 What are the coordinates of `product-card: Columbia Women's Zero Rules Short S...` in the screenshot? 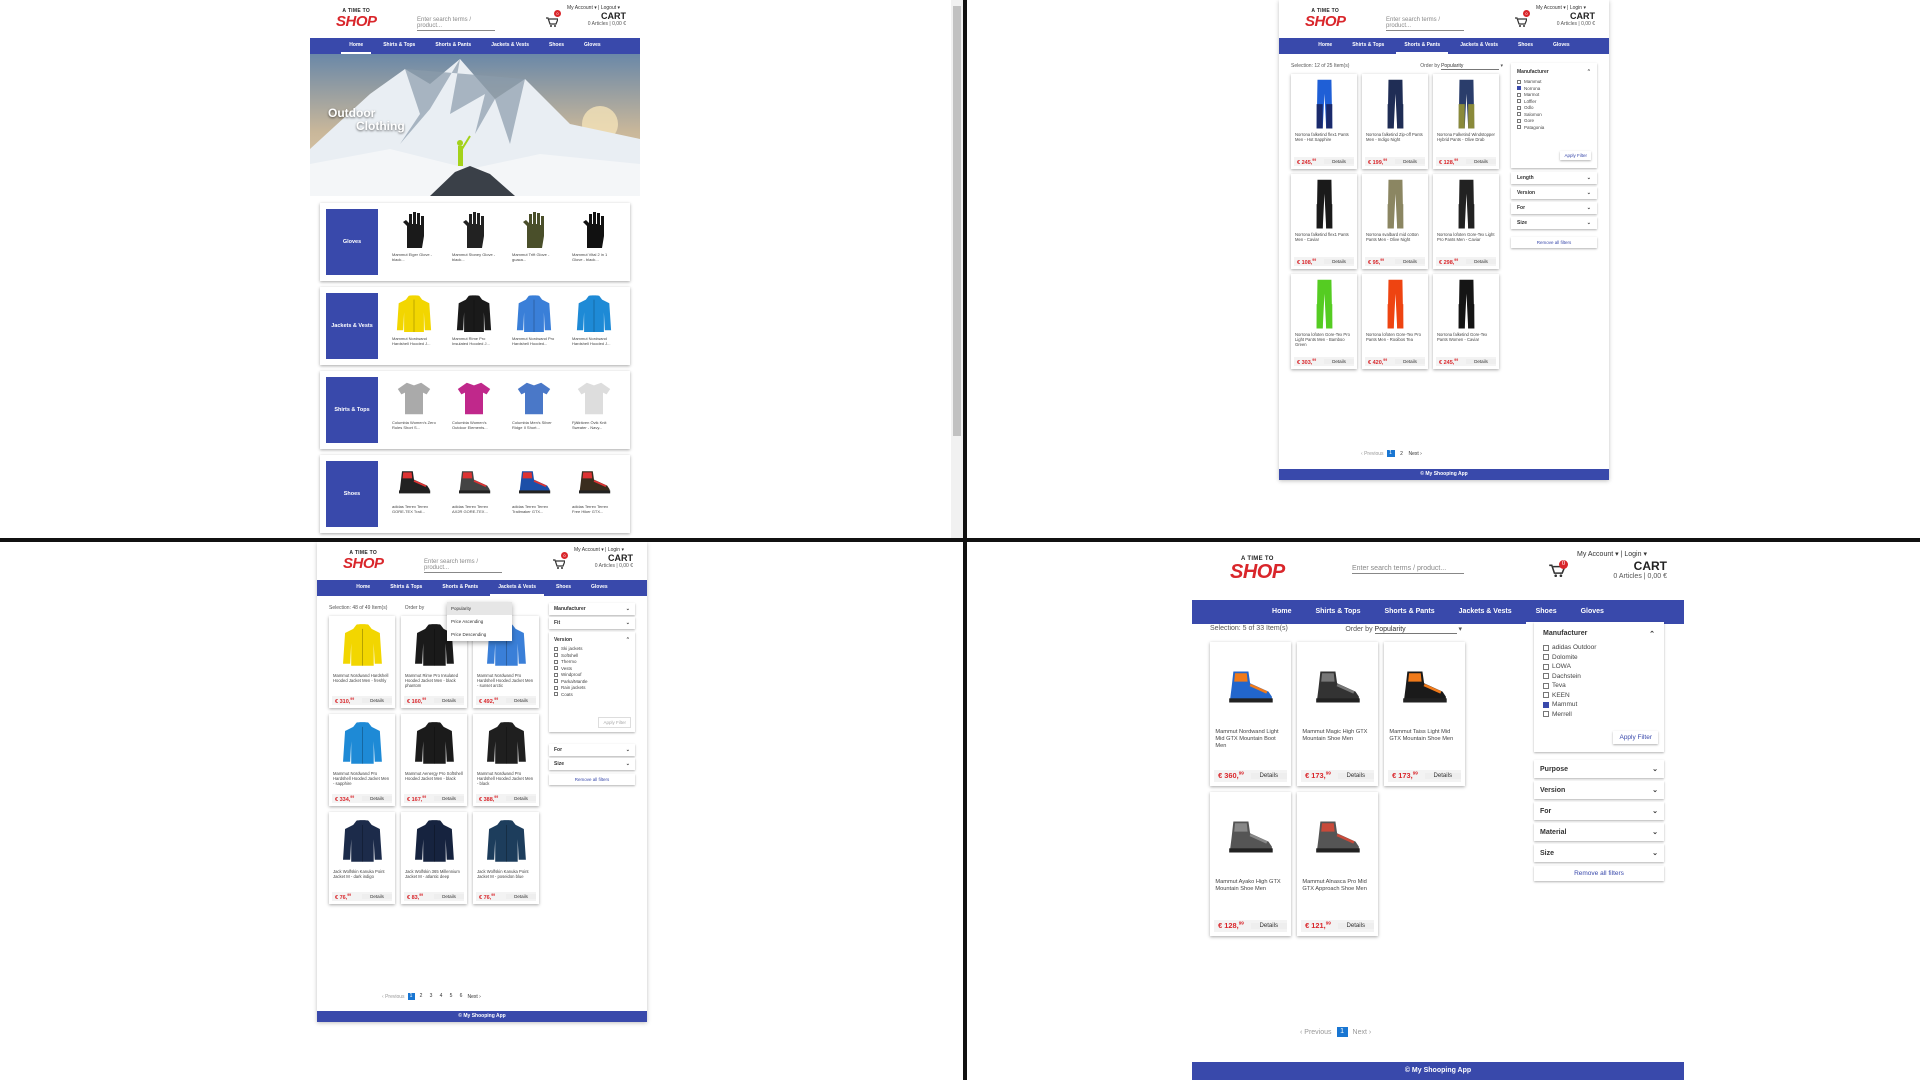 It's located at (414, 410).